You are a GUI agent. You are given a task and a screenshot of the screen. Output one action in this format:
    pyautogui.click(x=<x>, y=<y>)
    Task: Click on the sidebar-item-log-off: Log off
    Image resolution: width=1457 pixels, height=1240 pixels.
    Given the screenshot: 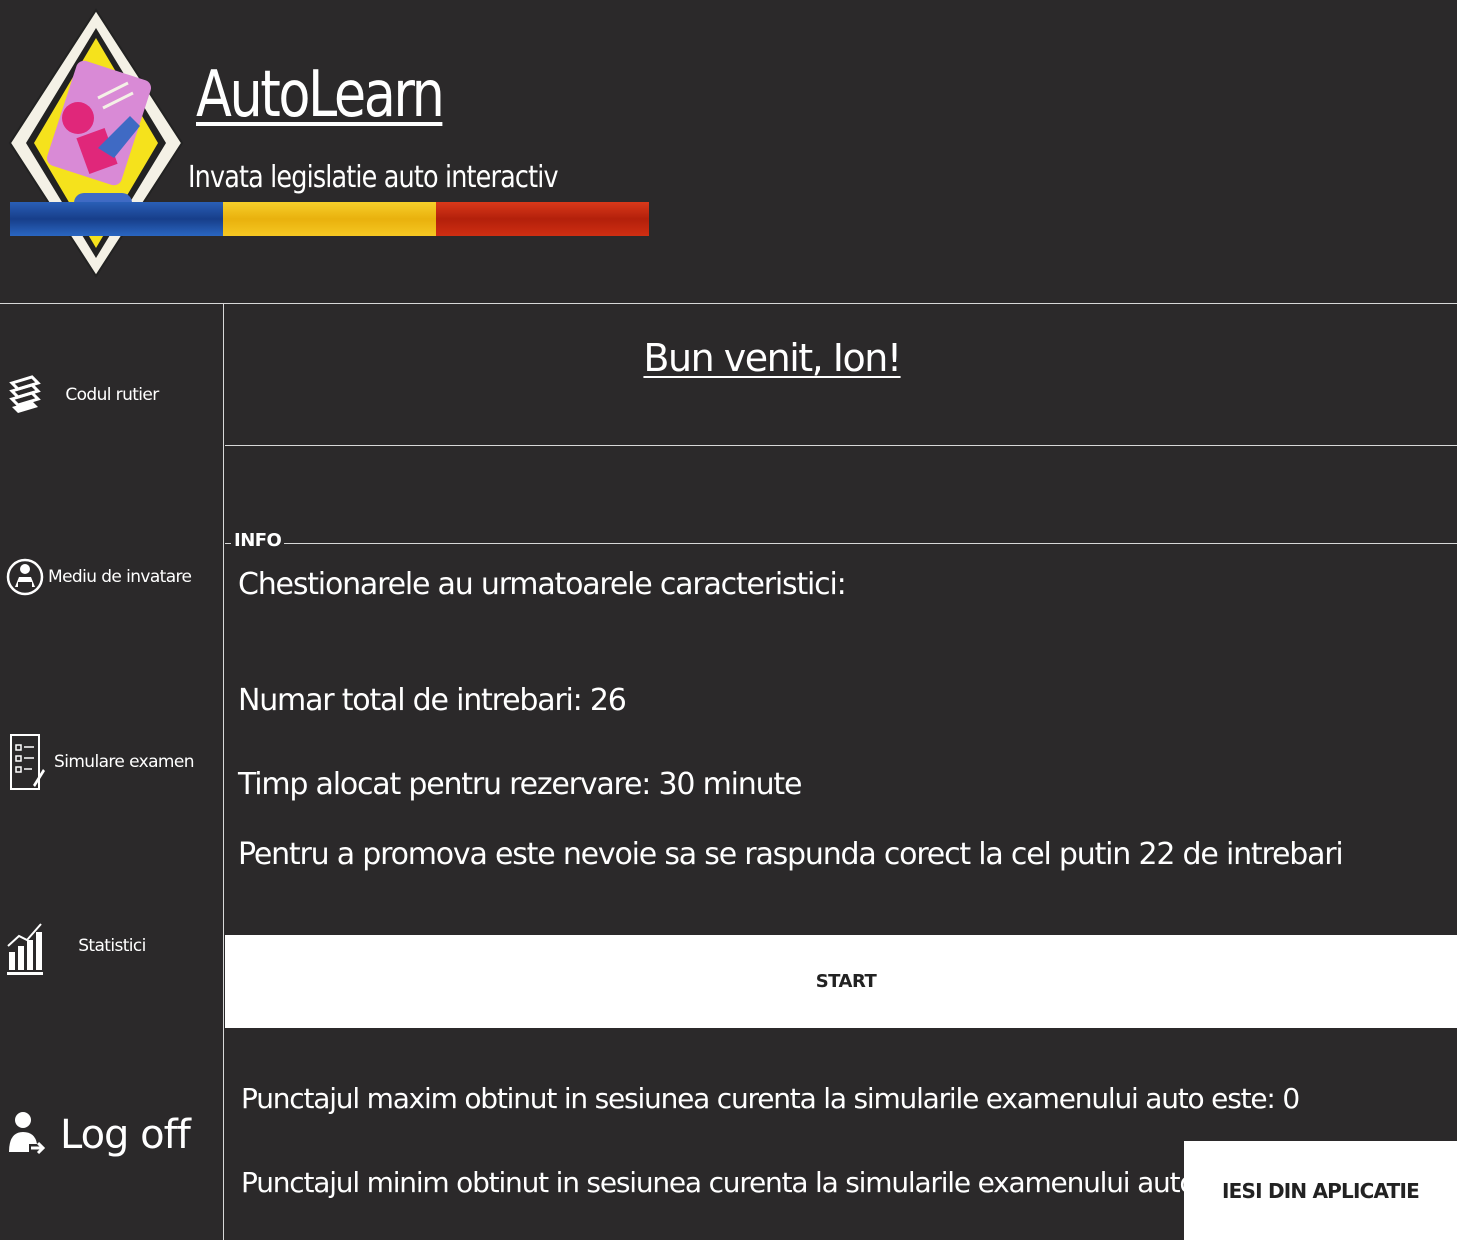 What is the action you would take?
    pyautogui.click(x=112, y=1135)
    